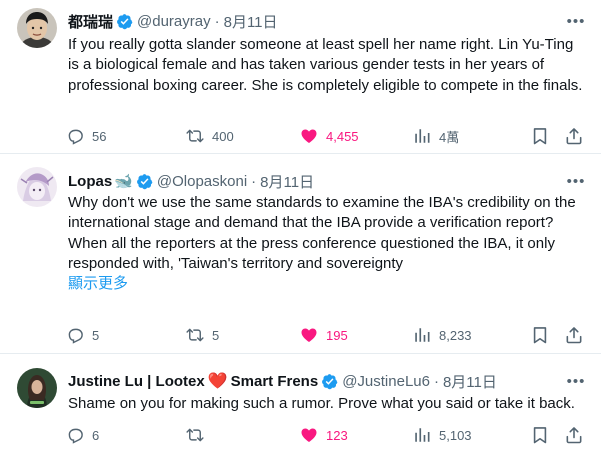 The image size is (601, 460). I want to click on retweet-button: 400, so click(210, 136).